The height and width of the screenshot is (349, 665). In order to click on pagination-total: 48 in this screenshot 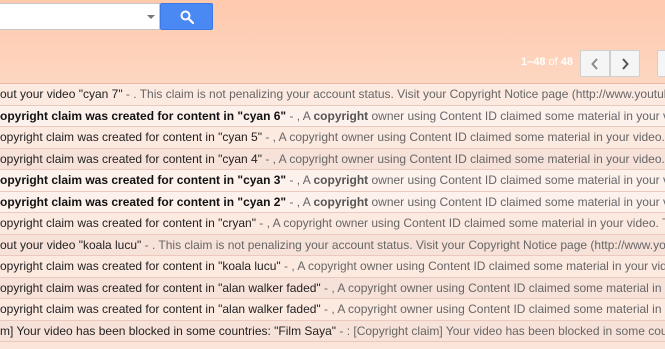, I will do `click(567, 62)`.